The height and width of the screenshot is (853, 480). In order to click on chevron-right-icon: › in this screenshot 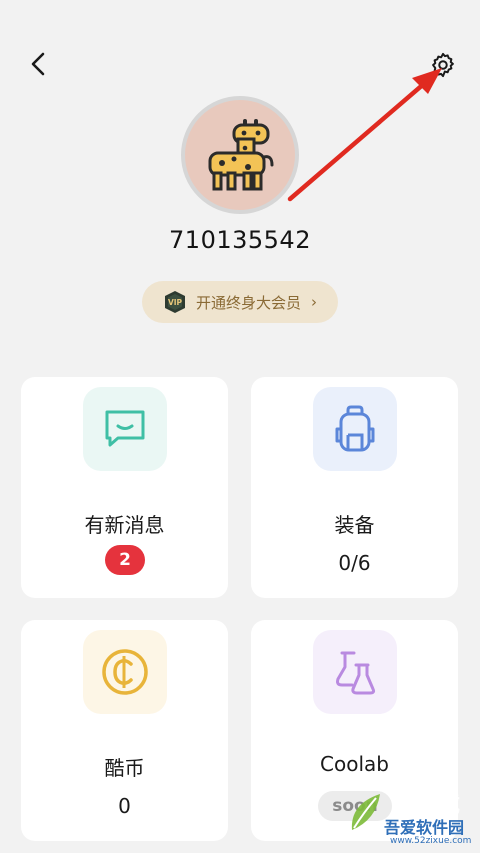, I will do `click(314, 302)`.